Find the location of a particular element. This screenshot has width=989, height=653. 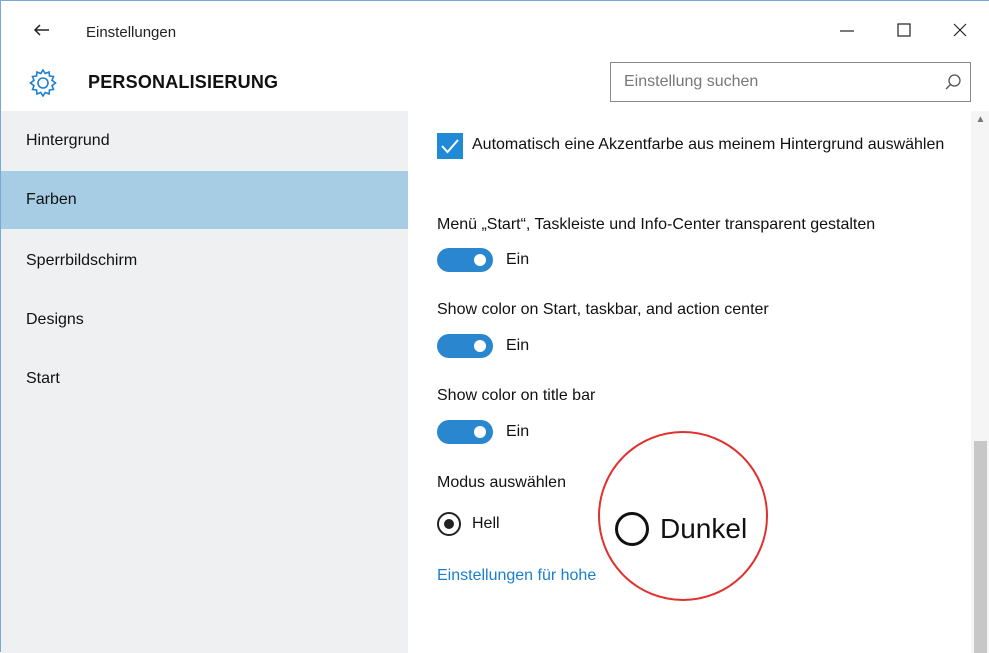

mode-radio-hell is located at coordinates (449, 524).